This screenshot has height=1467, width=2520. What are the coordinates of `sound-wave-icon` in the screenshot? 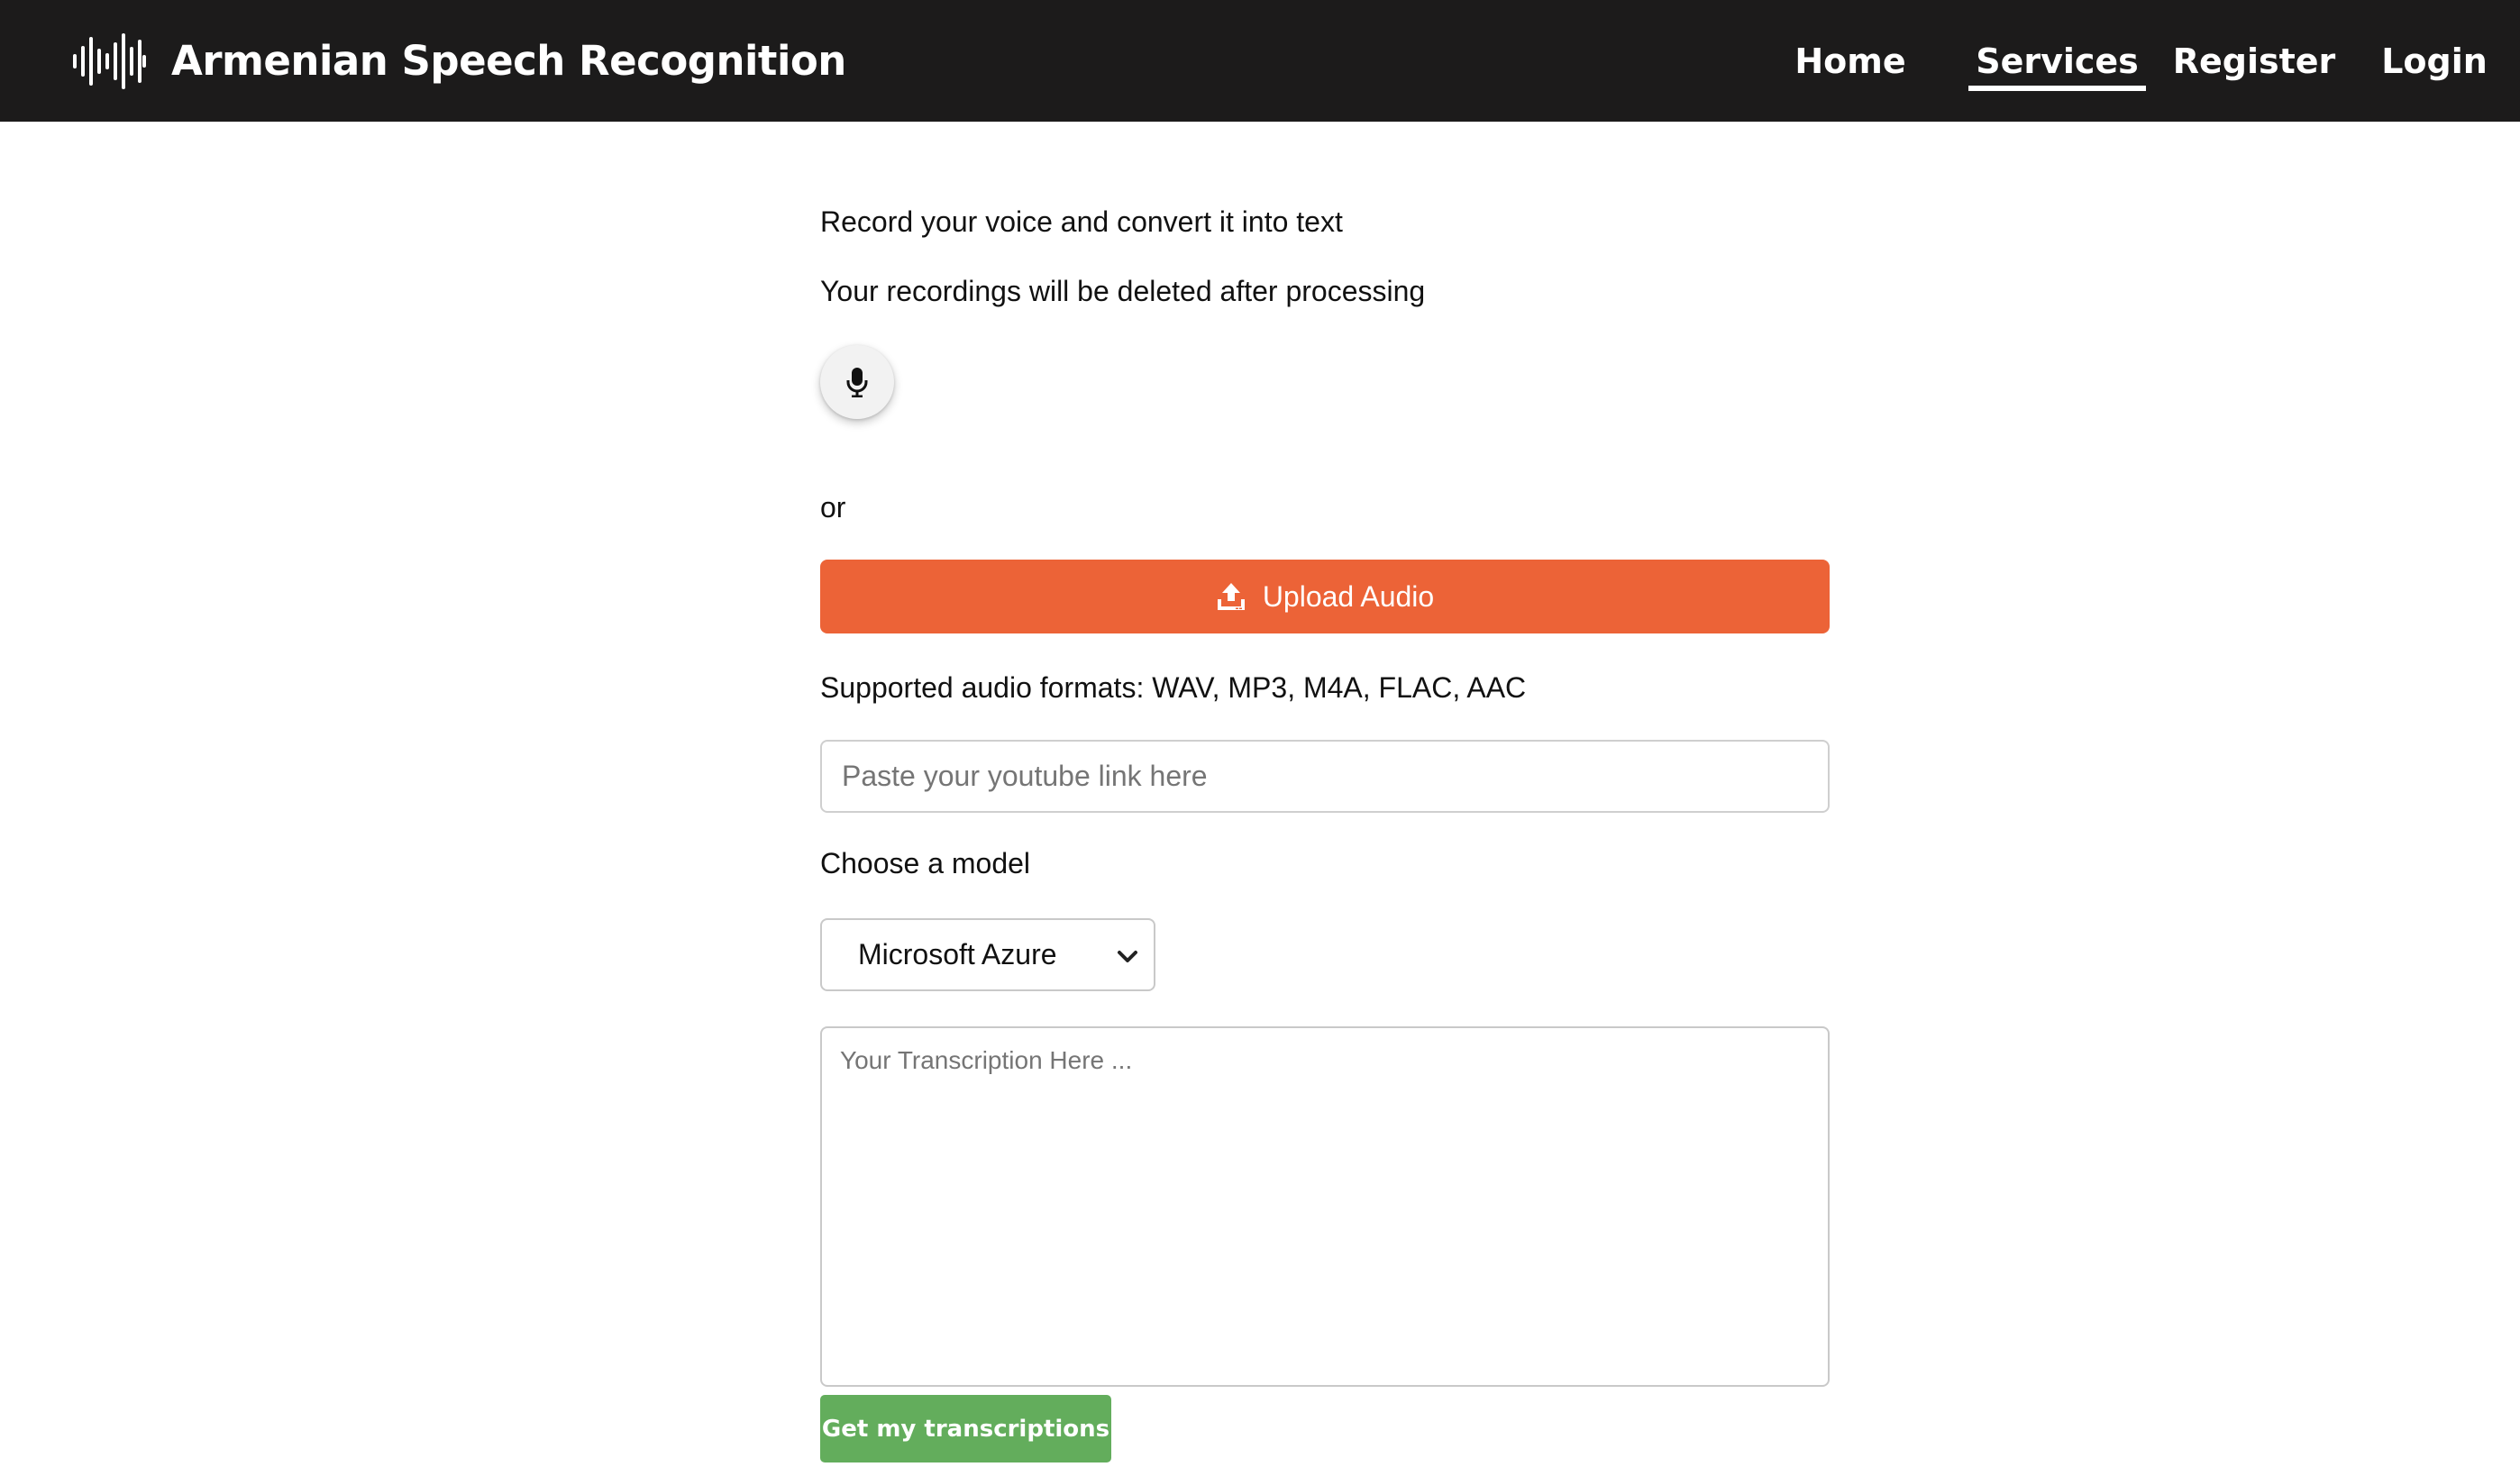 It's located at (109, 60).